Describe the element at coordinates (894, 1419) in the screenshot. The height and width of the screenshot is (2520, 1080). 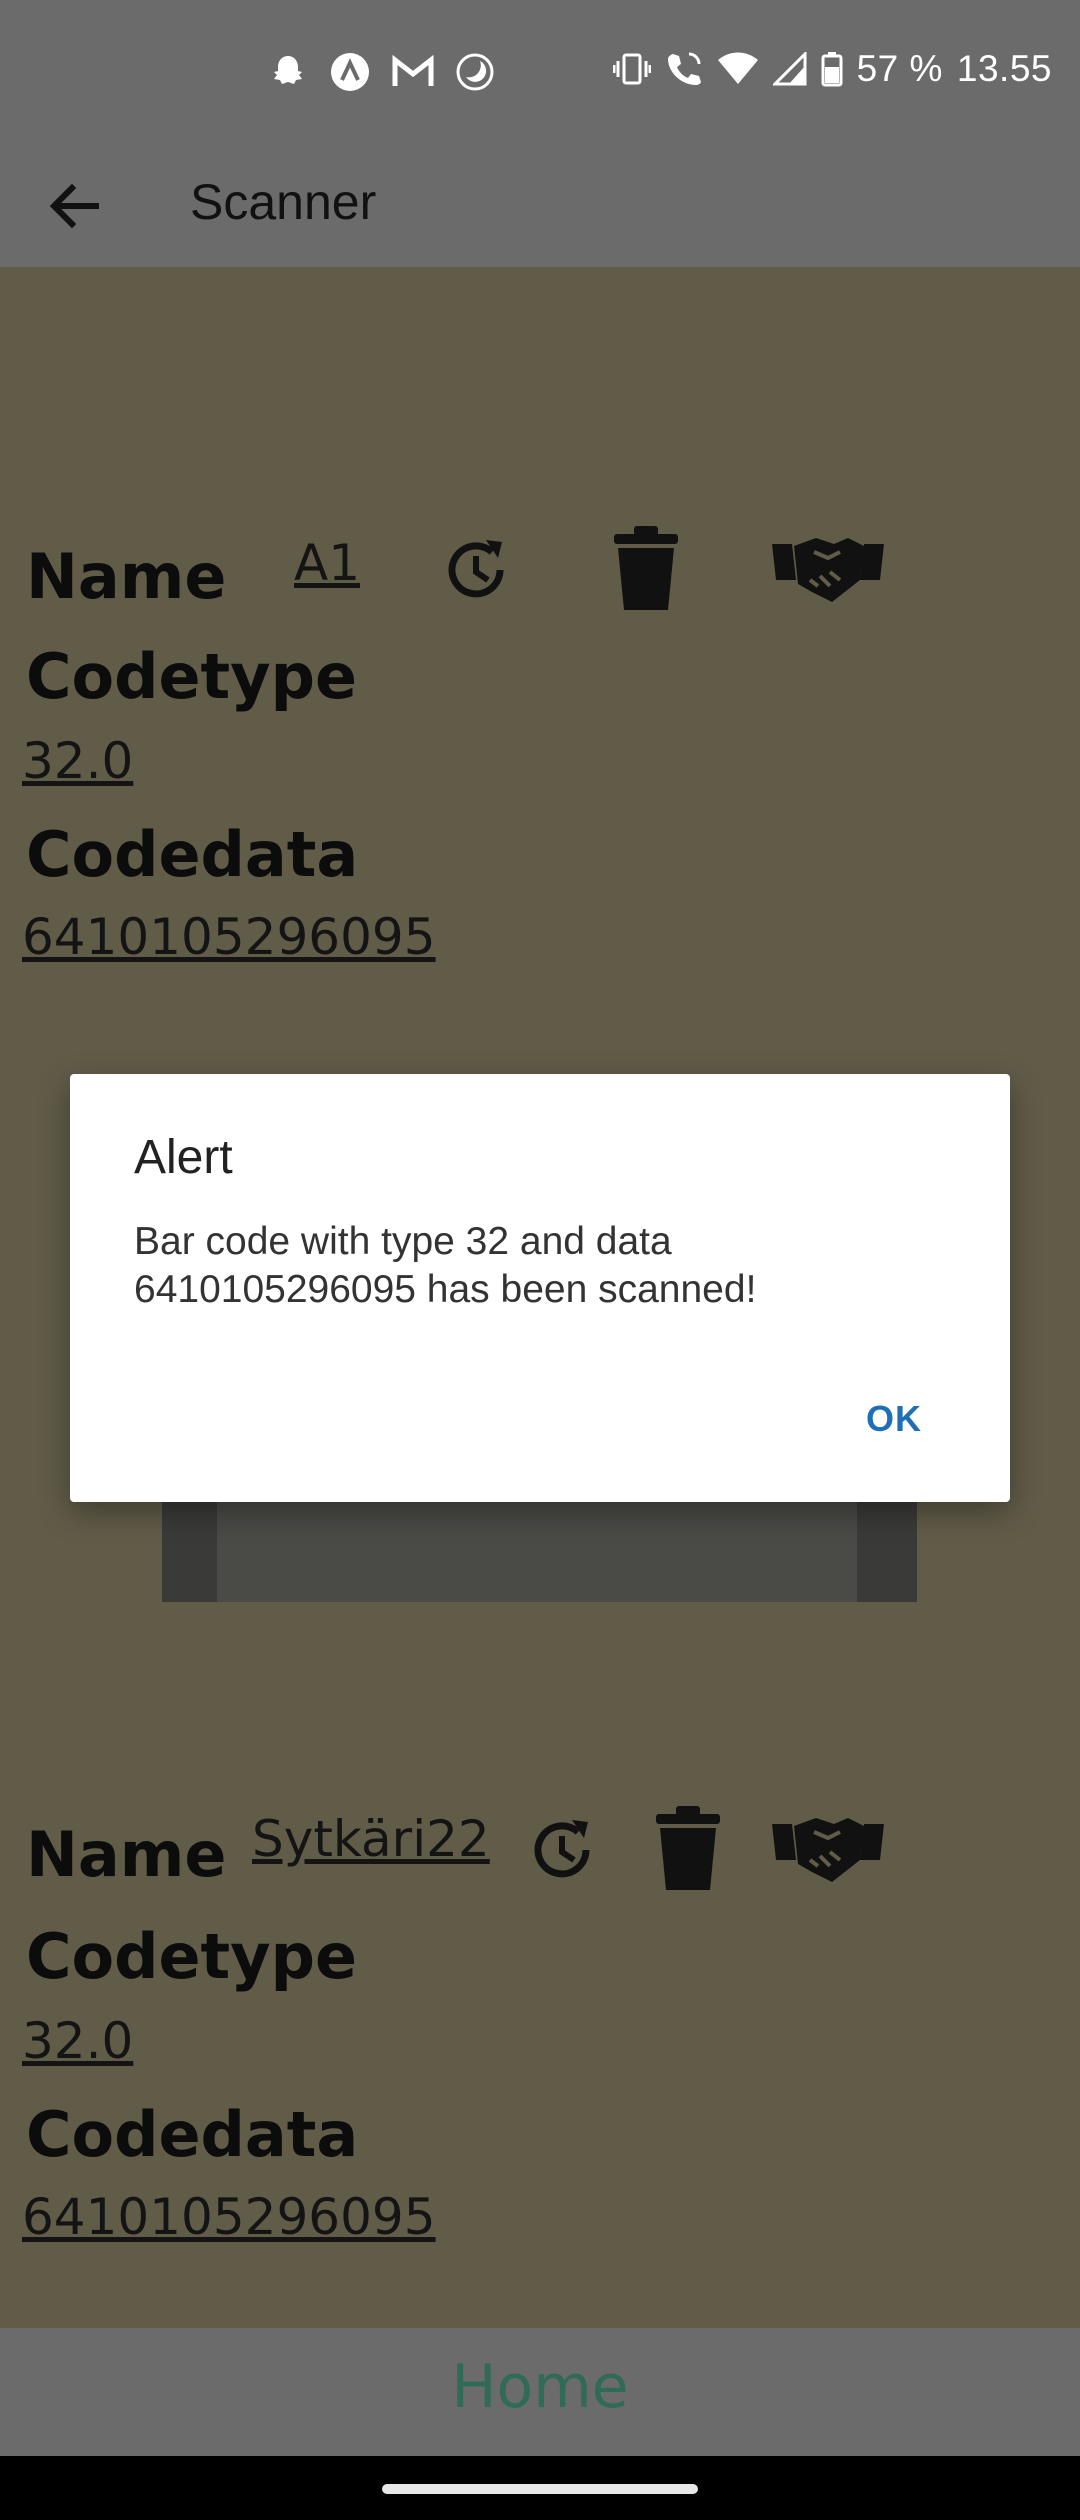
I see `ok-button: OK` at that location.